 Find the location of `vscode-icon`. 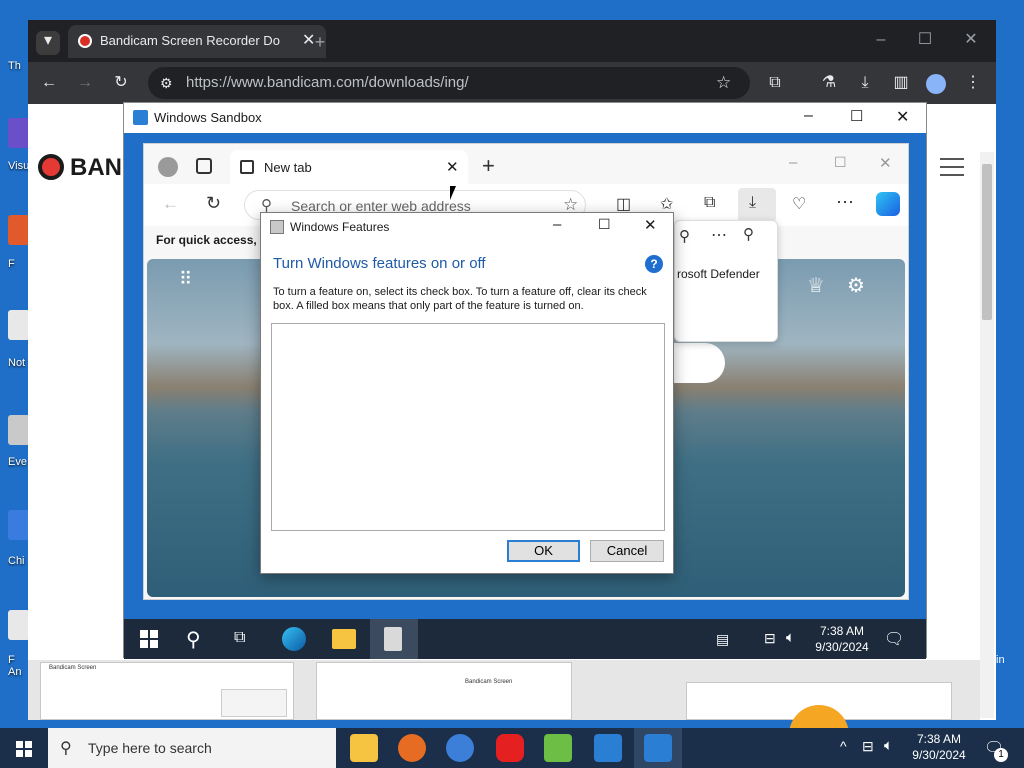

vscode-icon is located at coordinates (19, 133).